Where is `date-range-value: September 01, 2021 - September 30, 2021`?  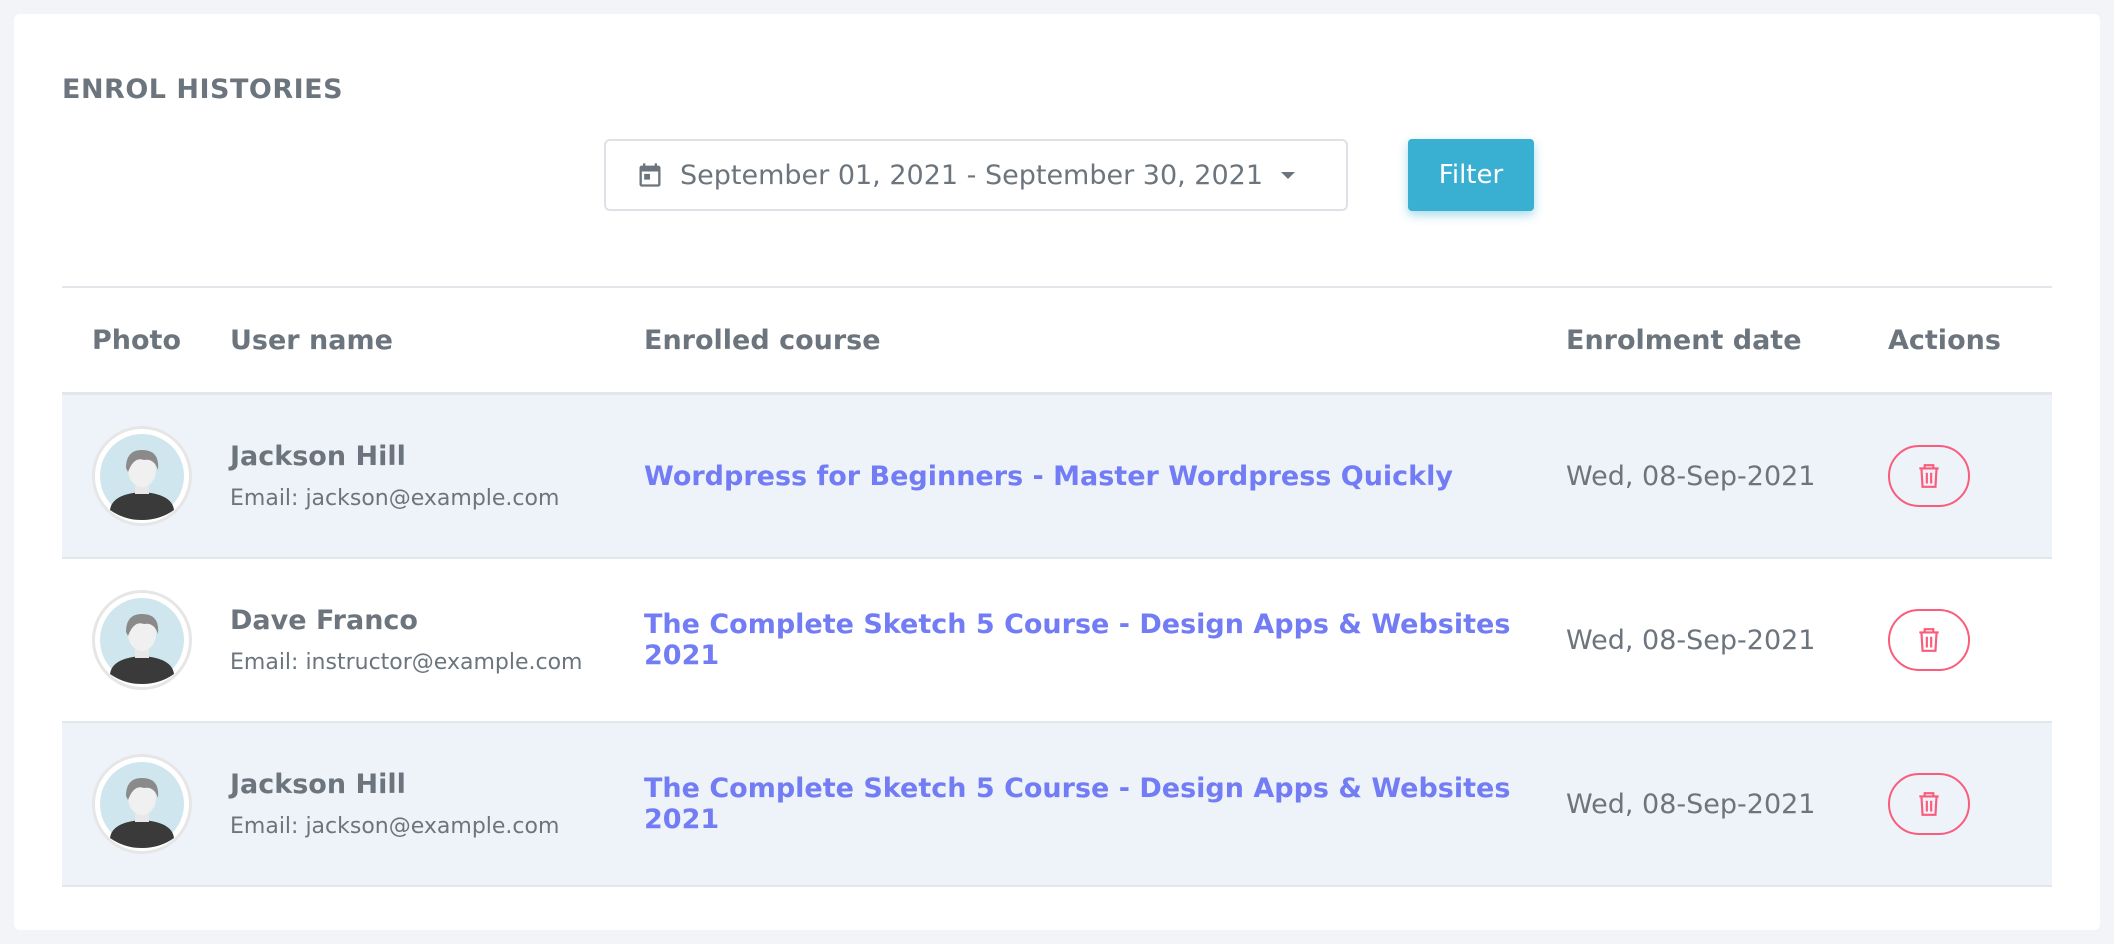 date-range-value: September 01, 2021 - September 30, 2021 is located at coordinates (972, 175).